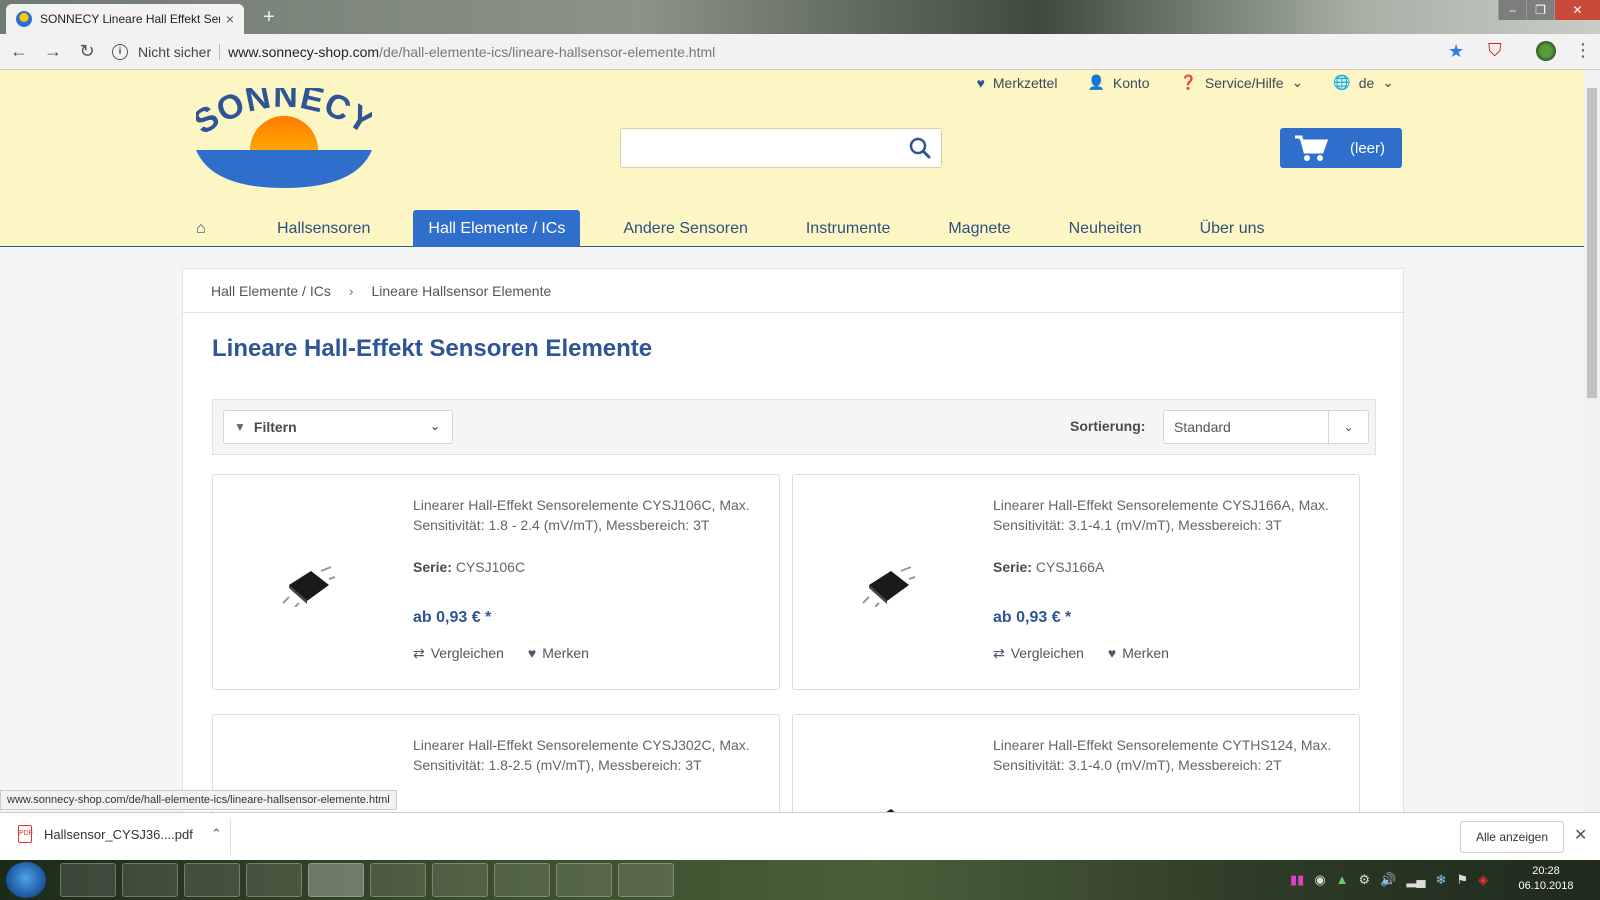 The width and height of the screenshot is (1600, 900). I want to click on window-controls: – ❐ ✕, so click(1549, 10).